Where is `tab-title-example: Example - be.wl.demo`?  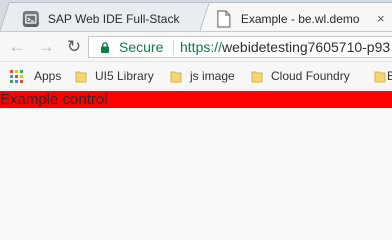
tab-title-example: Example - be.wl.demo is located at coordinates (300, 19).